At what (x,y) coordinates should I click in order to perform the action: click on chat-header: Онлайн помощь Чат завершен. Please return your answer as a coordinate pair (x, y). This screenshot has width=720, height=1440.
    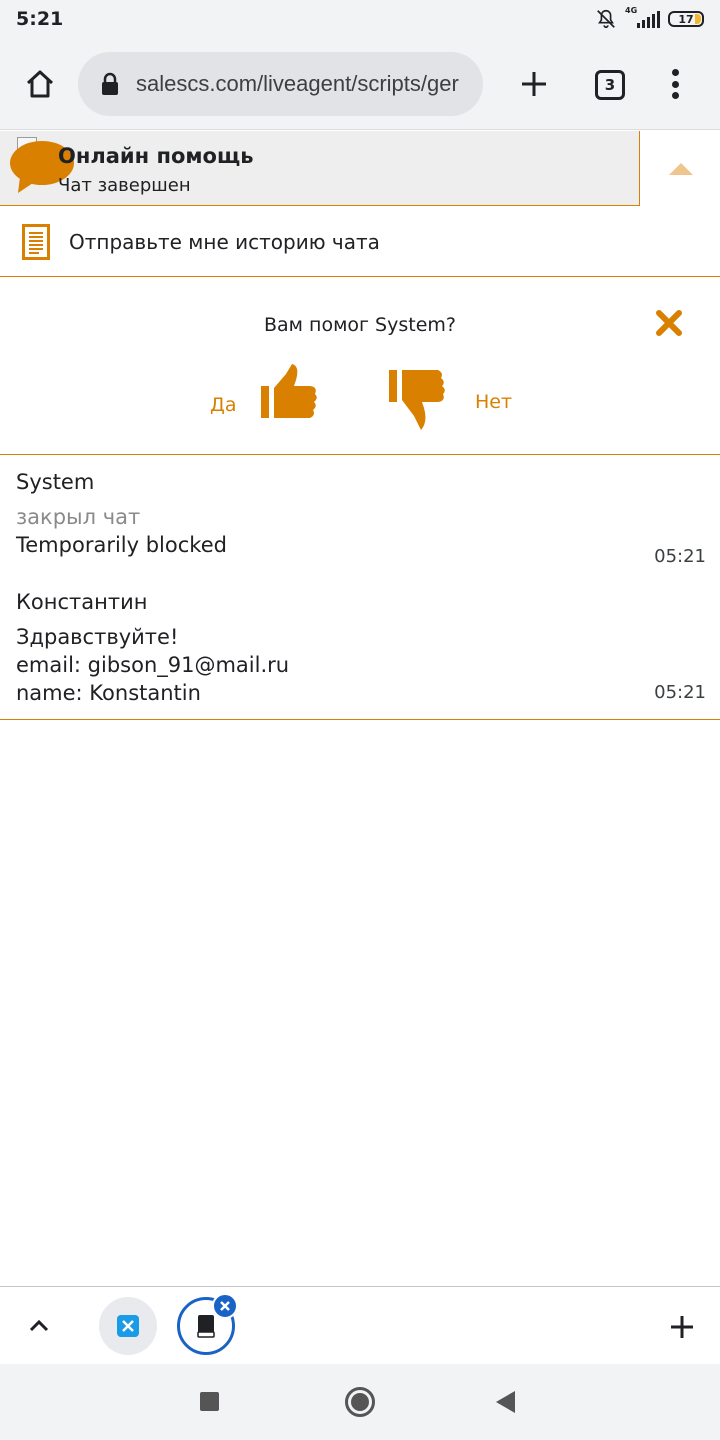
    Looking at the image, I should click on (360, 169).